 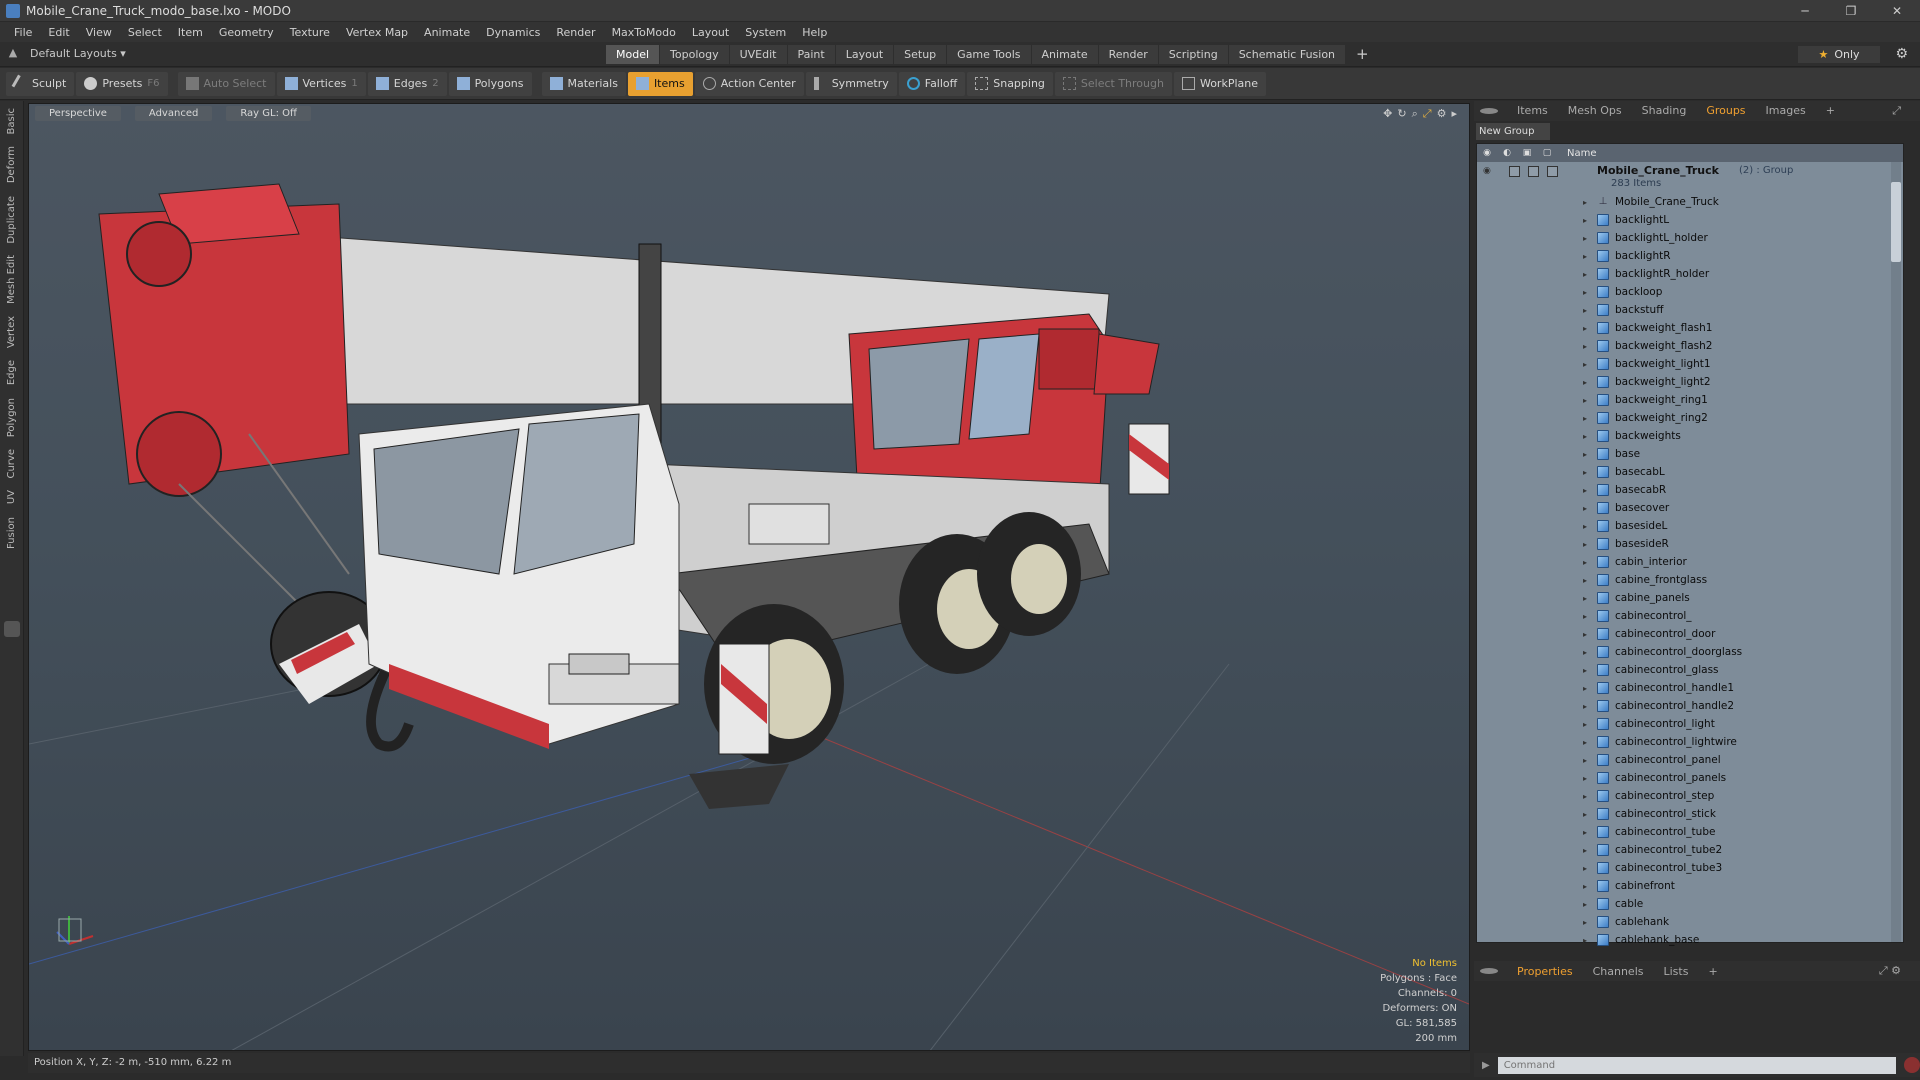 What do you see at coordinates (1489, 111) in the screenshot?
I see `panel-menu-icon` at bounding box center [1489, 111].